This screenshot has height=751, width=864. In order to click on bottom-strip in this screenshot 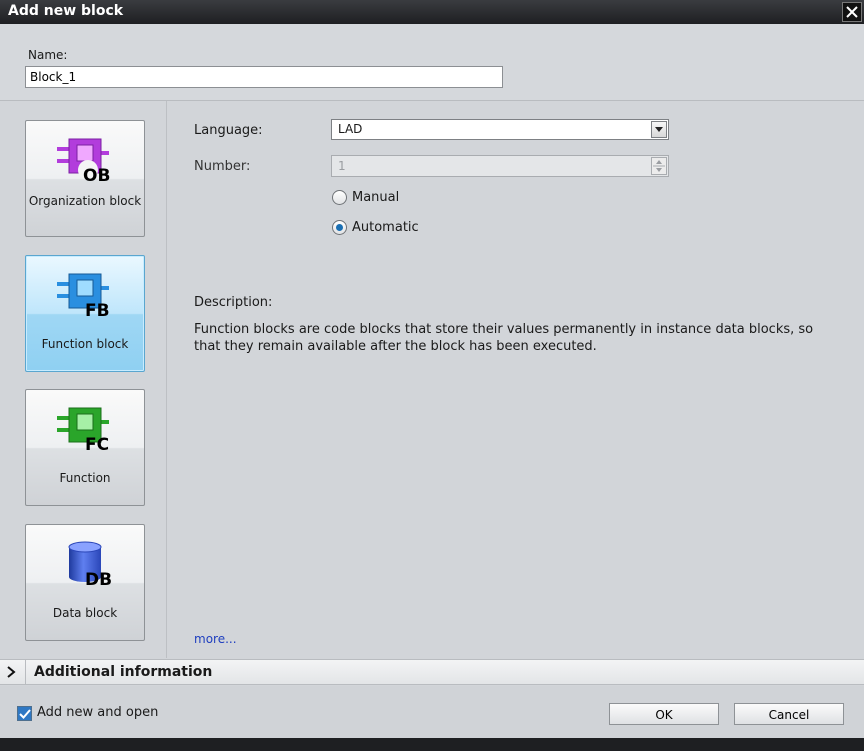, I will do `click(432, 744)`.